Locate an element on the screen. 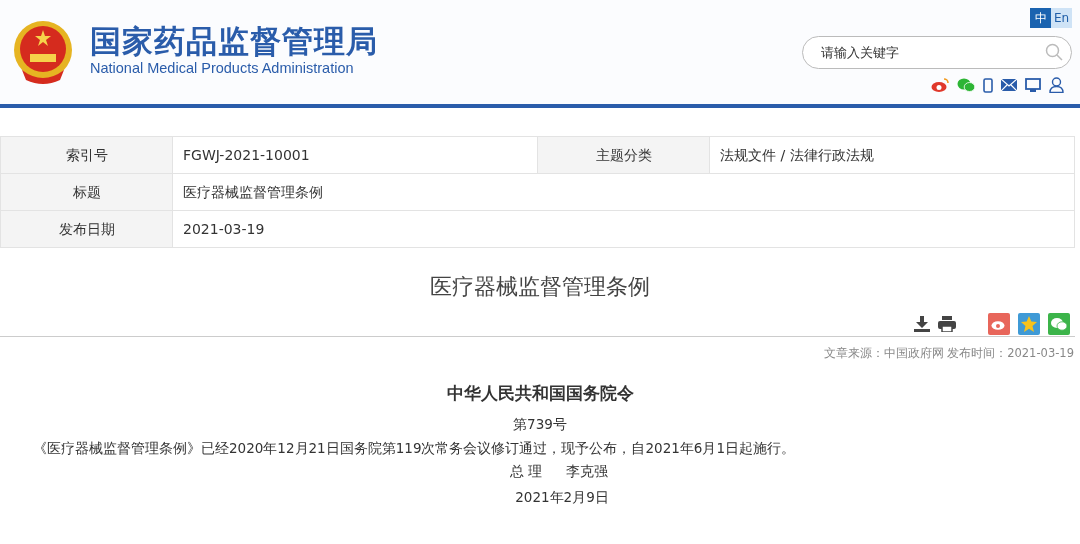  print-icon is located at coordinates (947, 323).